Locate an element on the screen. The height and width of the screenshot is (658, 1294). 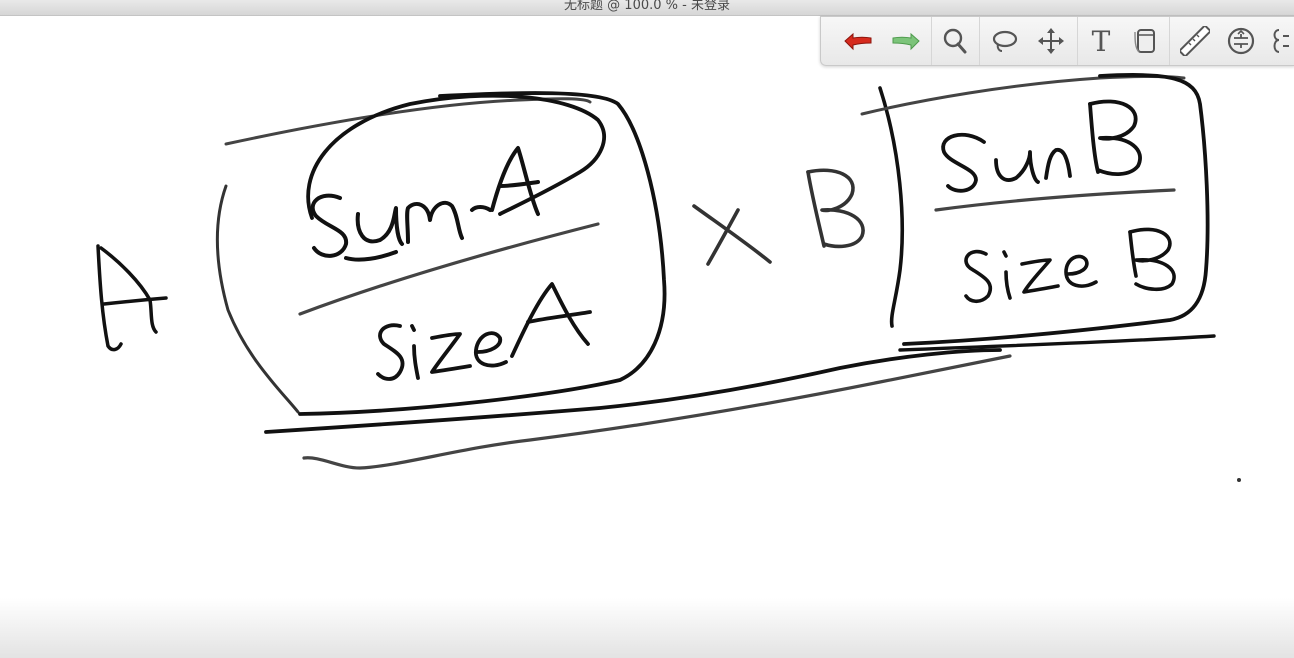
text-tool-label: T is located at coordinates (1101, 41).